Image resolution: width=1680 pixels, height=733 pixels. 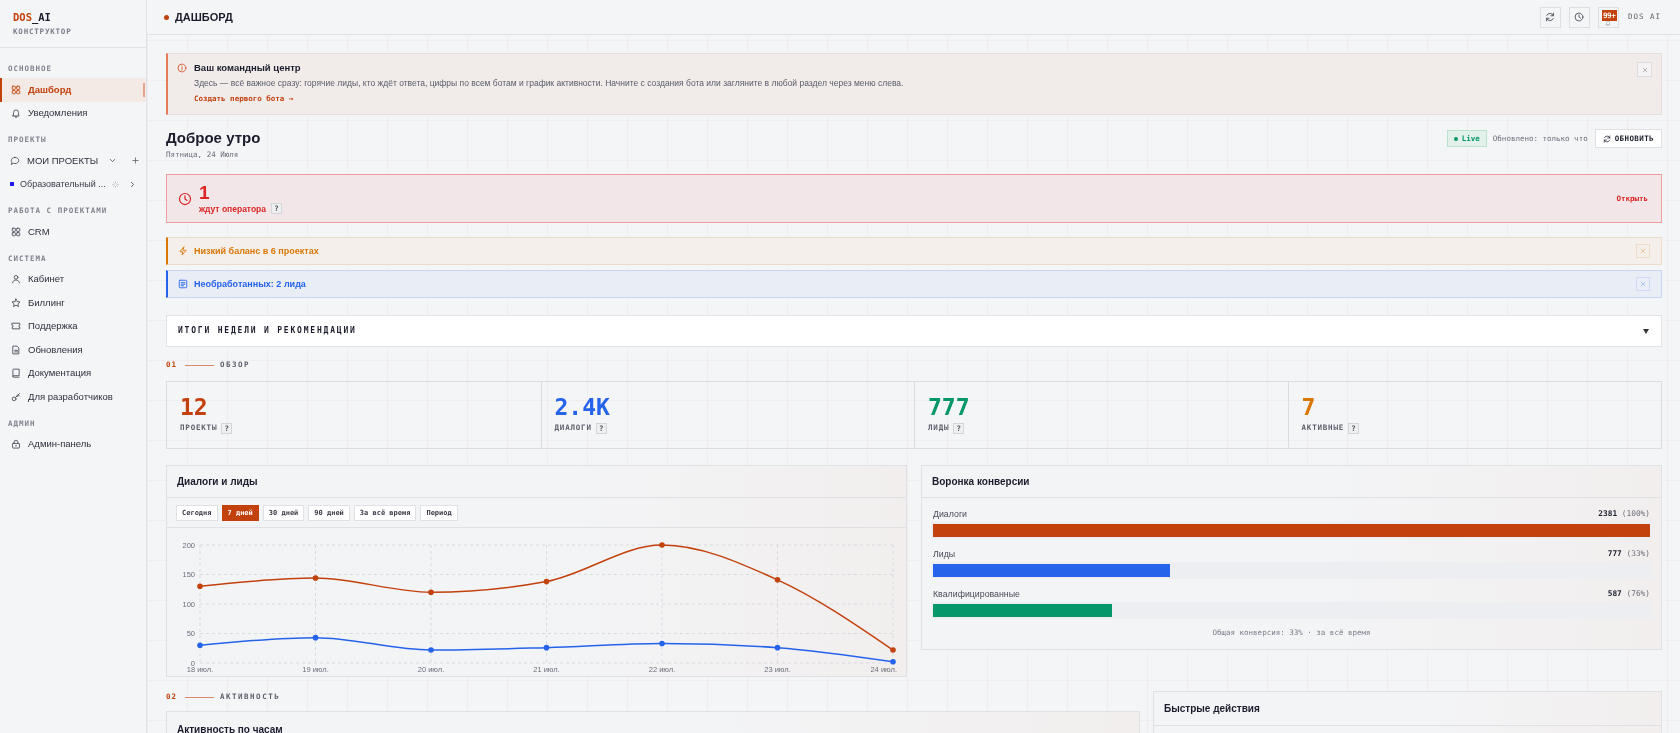 I want to click on plus-icon, so click(x=135, y=161).